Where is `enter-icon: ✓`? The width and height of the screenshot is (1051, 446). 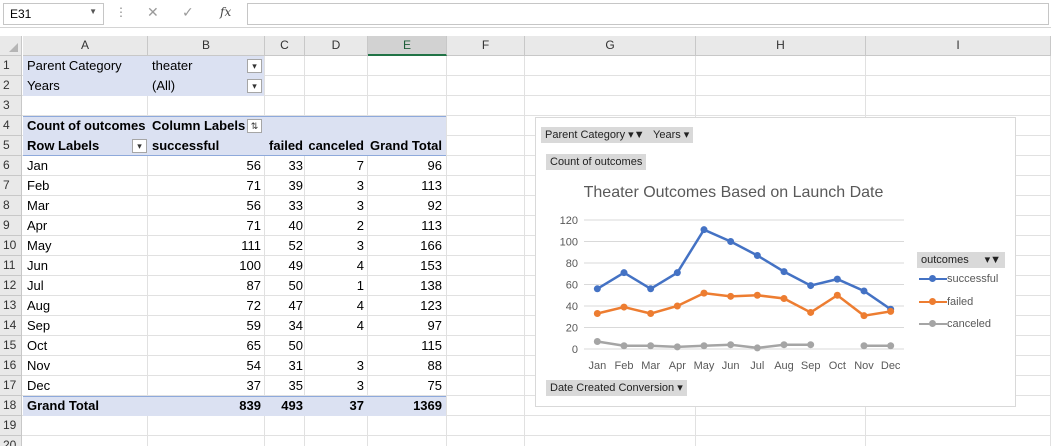 enter-icon: ✓ is located at coordinates (188, 12).